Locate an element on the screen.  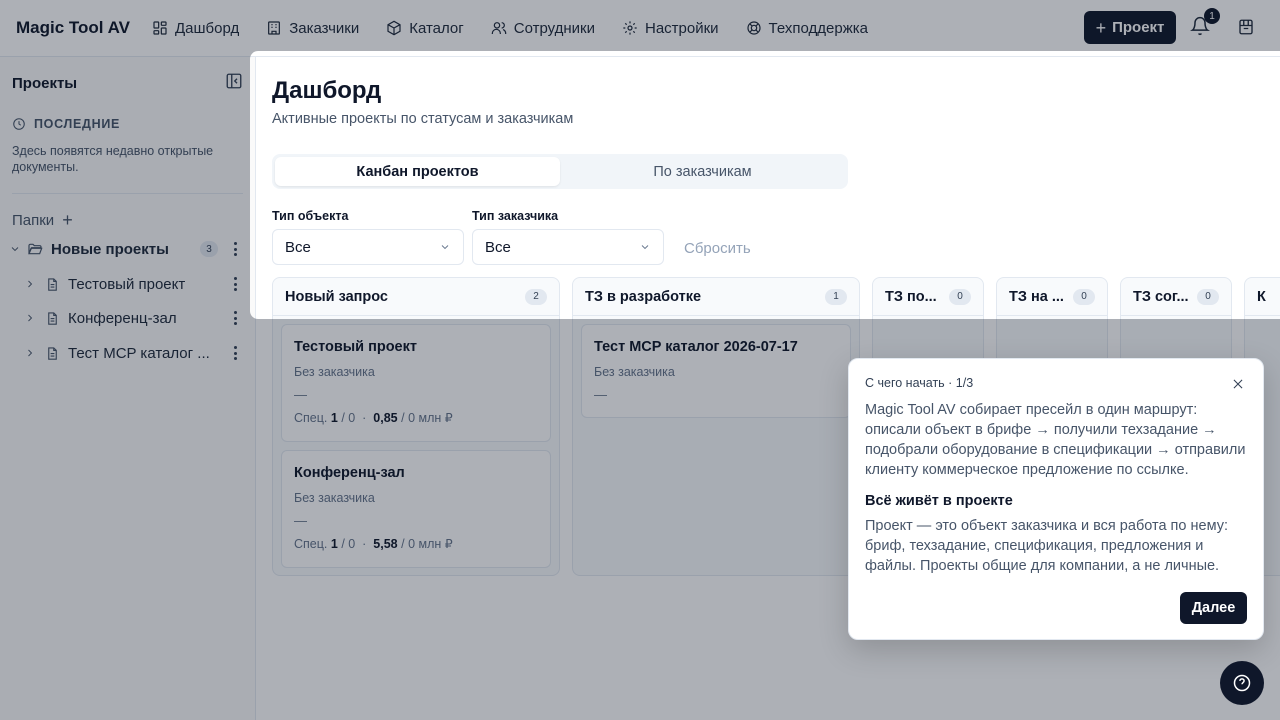
tour-step-indicator: С чего начать · 1/3 is located at coordinates (919, 383).